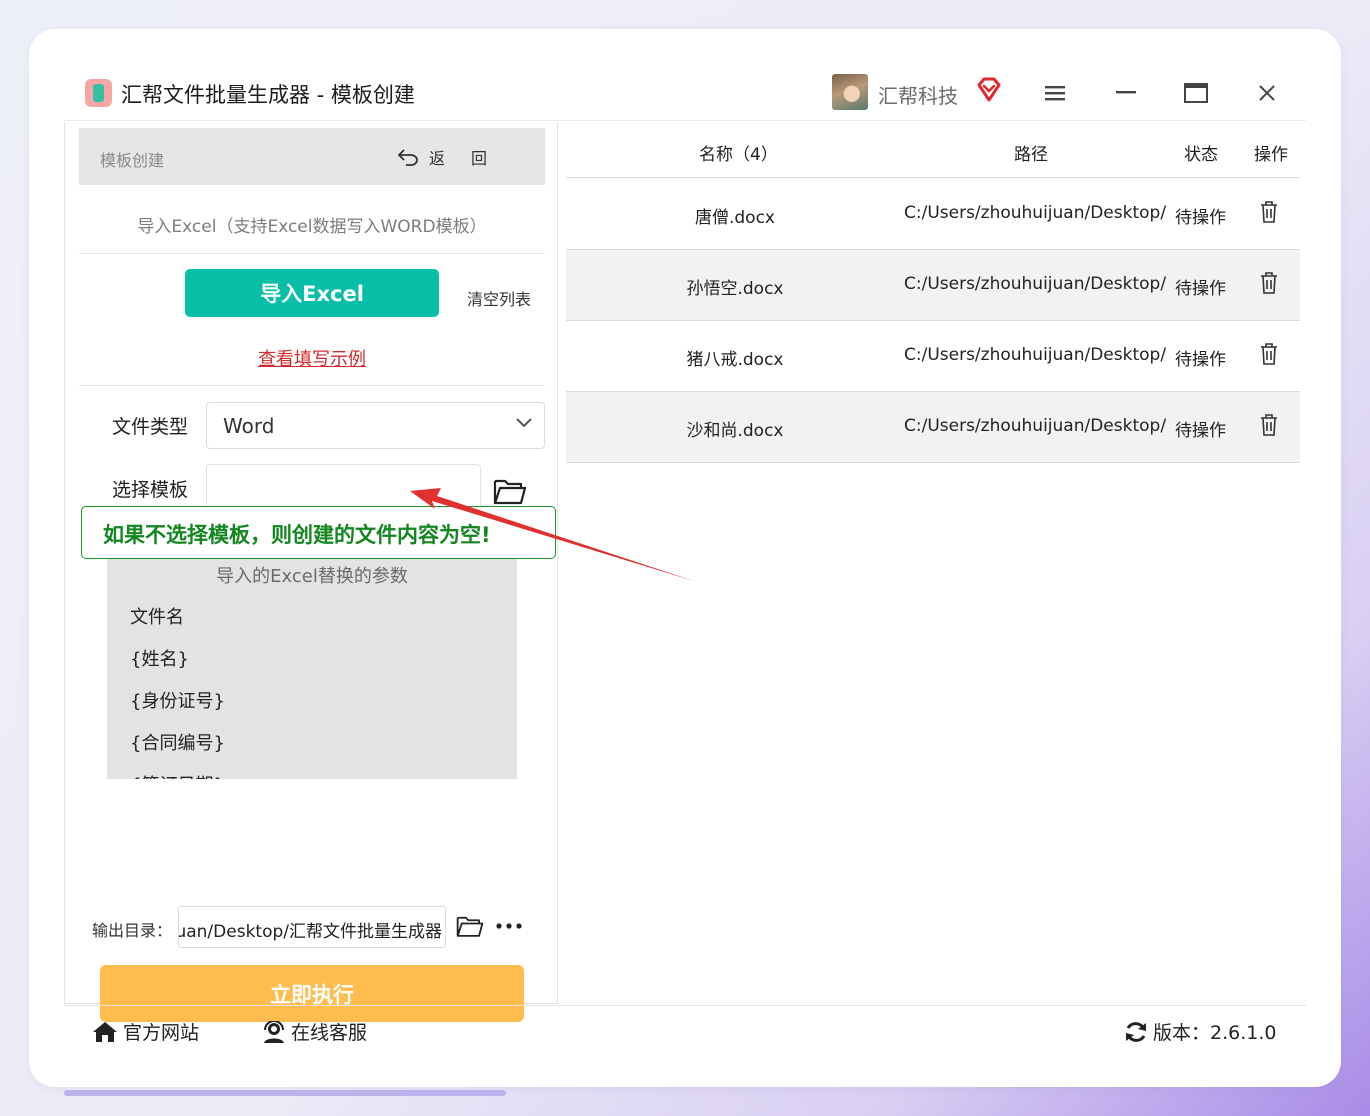 This screenshot has width=1370, height=1116. Describe the element at coordinates (509, 926) in the screenshot. I see `more-options-icon` at that location.